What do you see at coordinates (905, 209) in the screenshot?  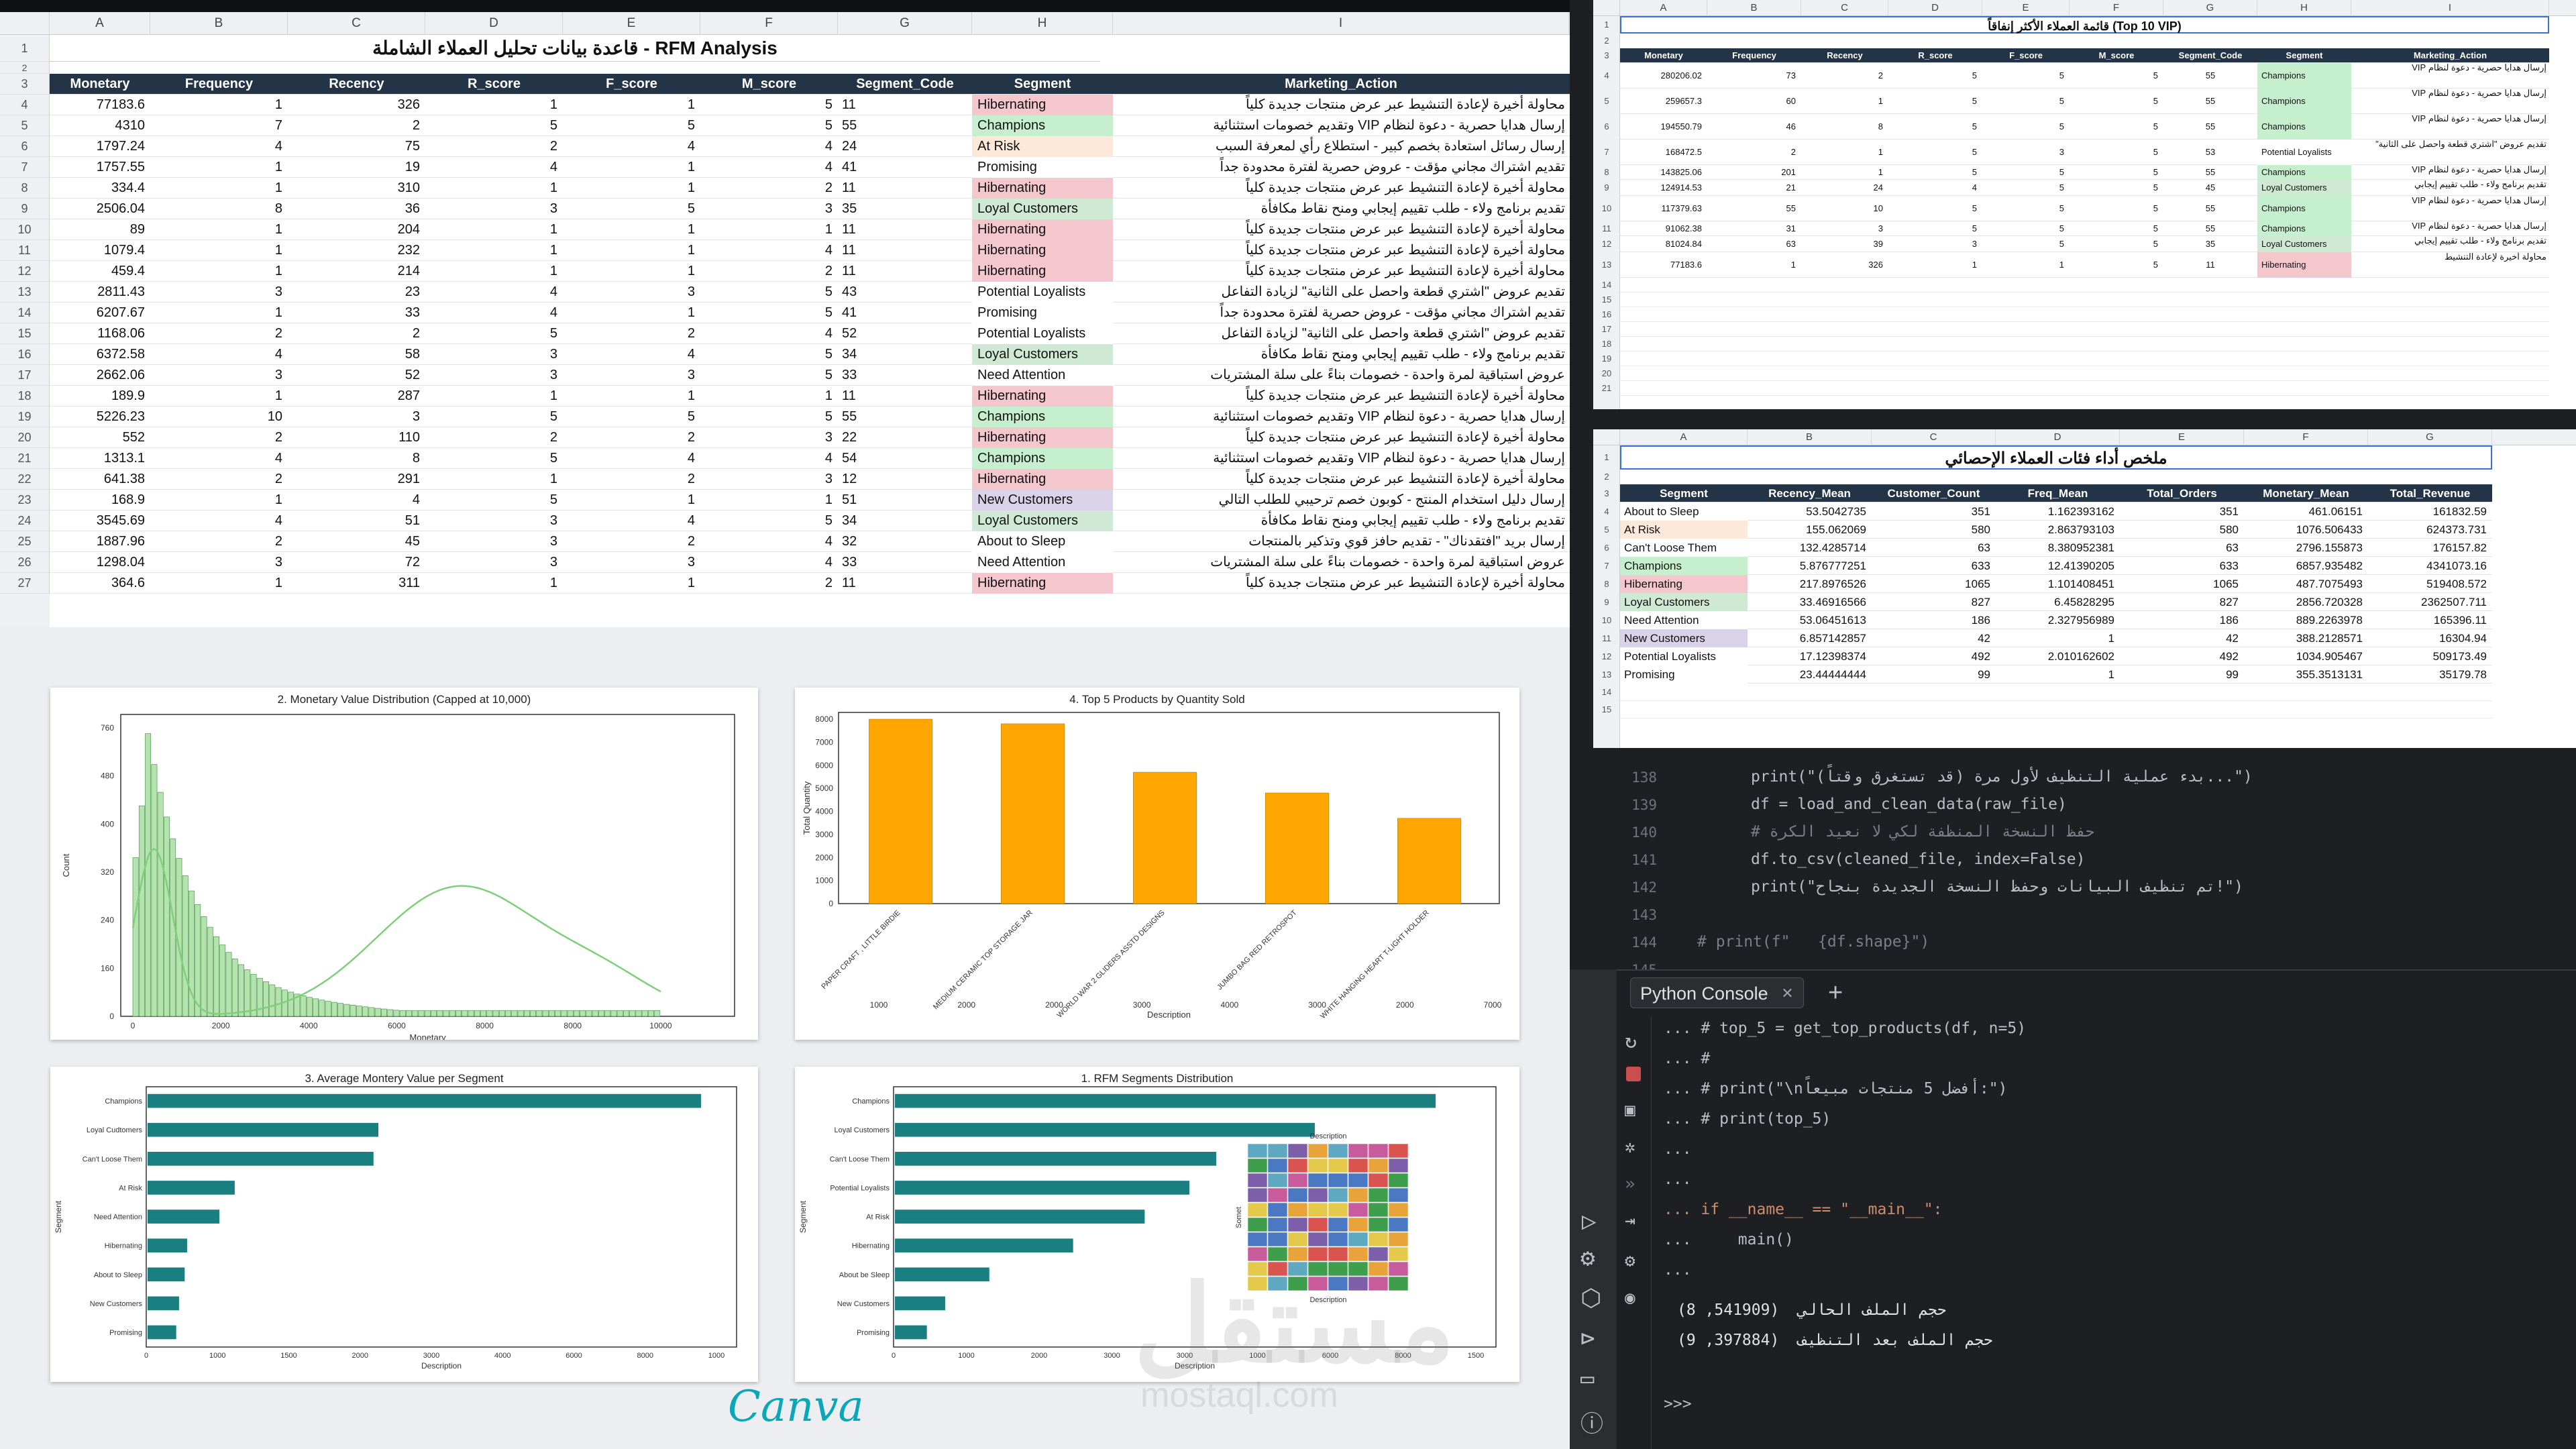 I see `table-cell: 35` at bounding box center [905, 209].